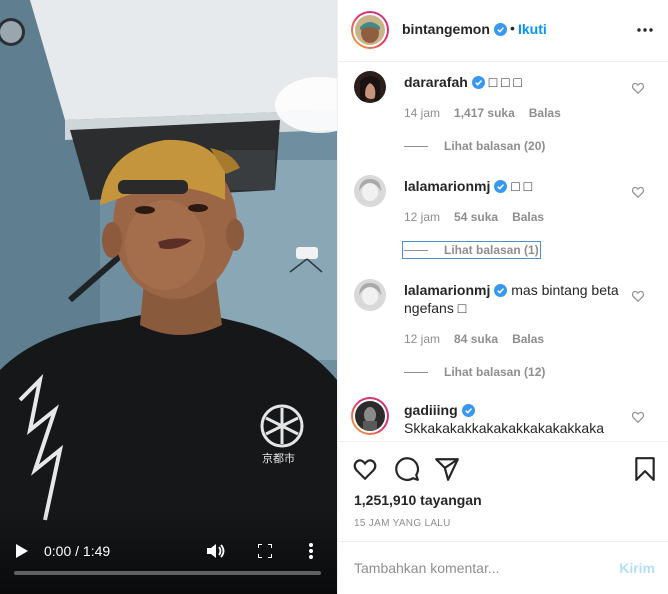 This screenshot has width=668, height=594. Describe the element at coordinates (505, 82) in the screenshot. I see `comment-body: □ □ □` at that location.